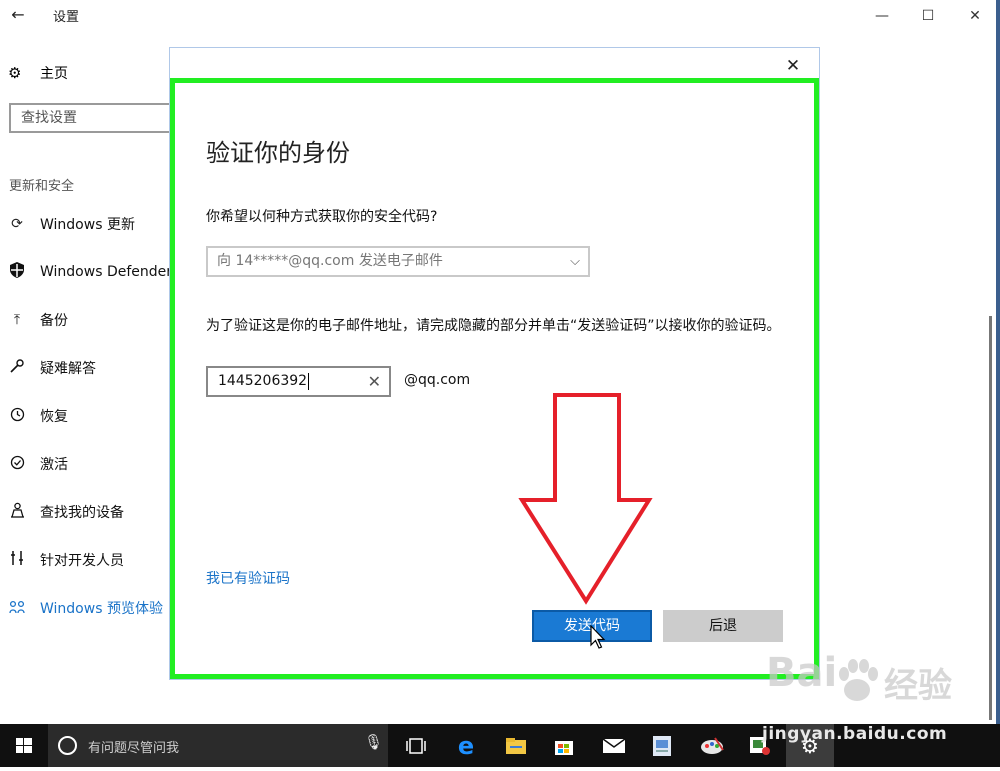 Image resolution: width=1000 pixels, height=771 pixels. What do you see at coordinates (598, 637) in the screenshot?
I see `mouse-cursor-icon` at bounding box center [598, 637].